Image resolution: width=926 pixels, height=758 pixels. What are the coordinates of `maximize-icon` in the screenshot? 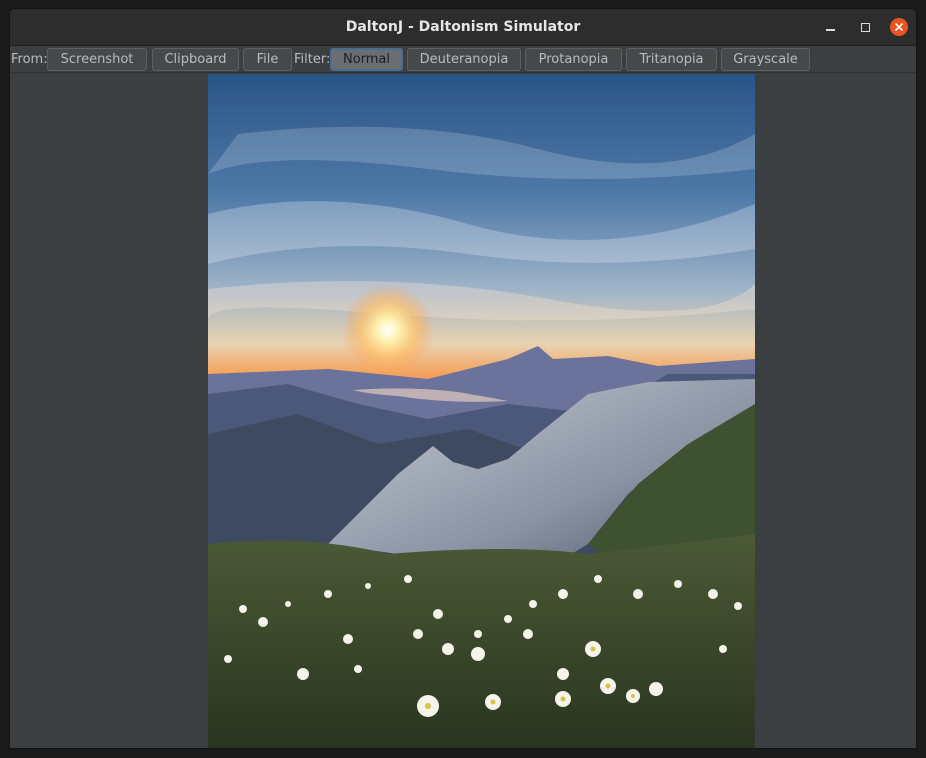 It's located at (865, 27).